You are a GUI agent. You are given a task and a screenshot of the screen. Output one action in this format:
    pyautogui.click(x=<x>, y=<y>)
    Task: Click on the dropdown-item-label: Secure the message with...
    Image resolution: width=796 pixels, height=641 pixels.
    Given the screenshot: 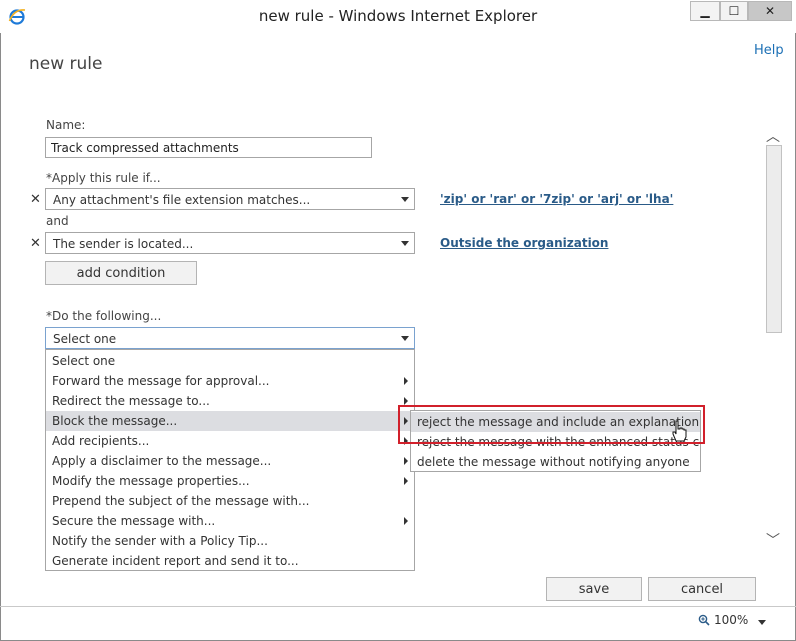 What is the action you would take?
    pyautogui.click(x=134, y=521)
    